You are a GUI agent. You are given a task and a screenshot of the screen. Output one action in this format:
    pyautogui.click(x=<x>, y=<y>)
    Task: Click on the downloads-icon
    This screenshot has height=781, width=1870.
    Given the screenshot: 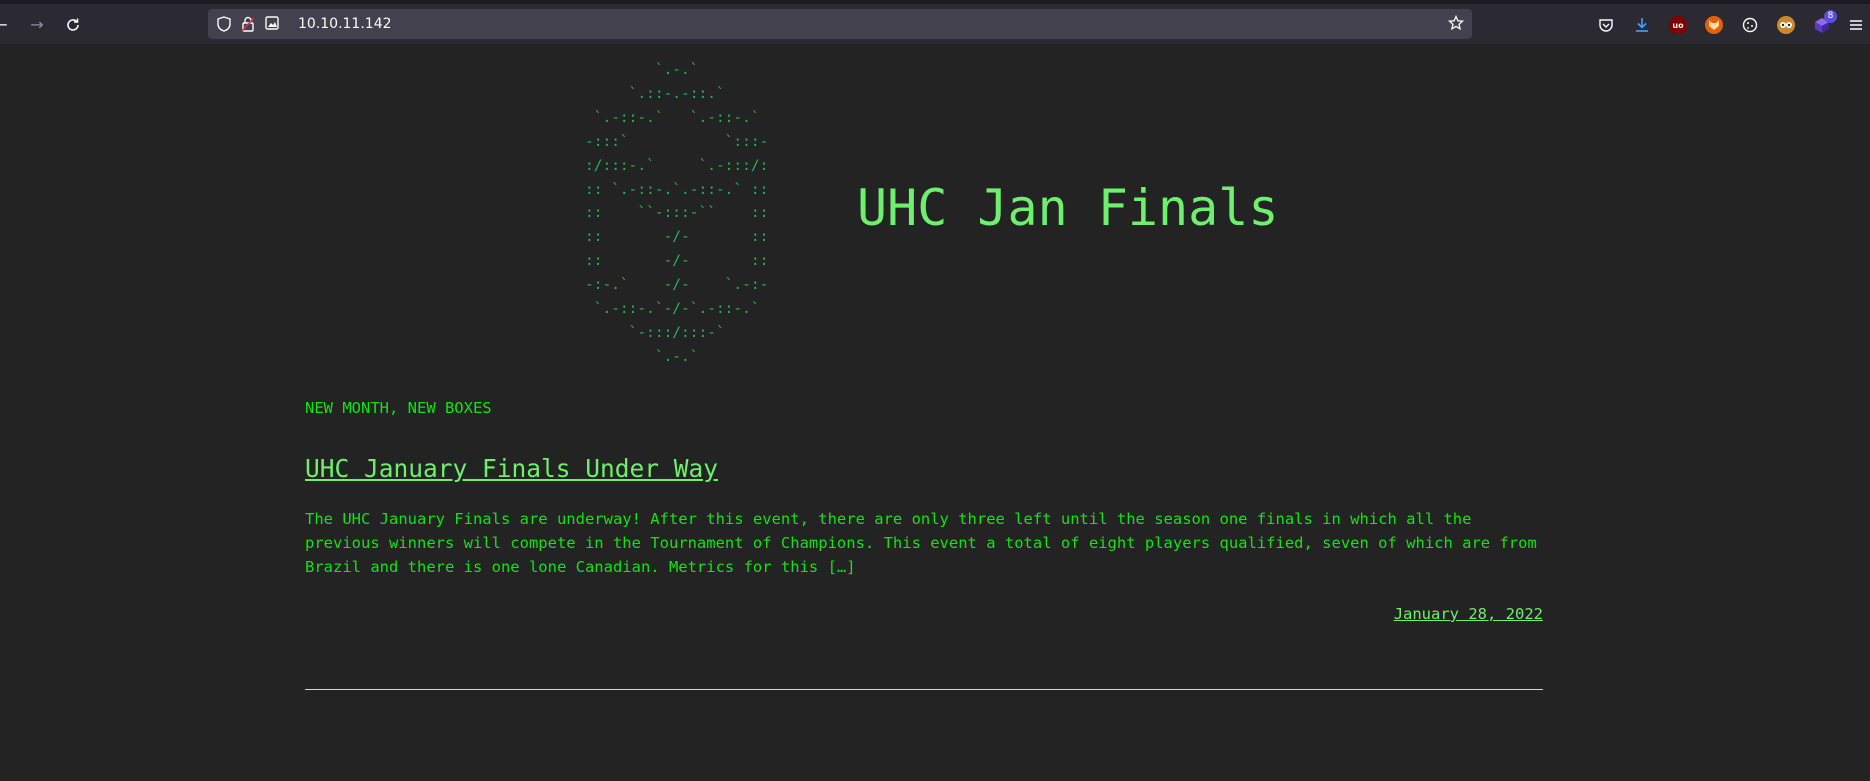 What is the action you would take?
    pyautogui.click(x=1642, y=25)
    